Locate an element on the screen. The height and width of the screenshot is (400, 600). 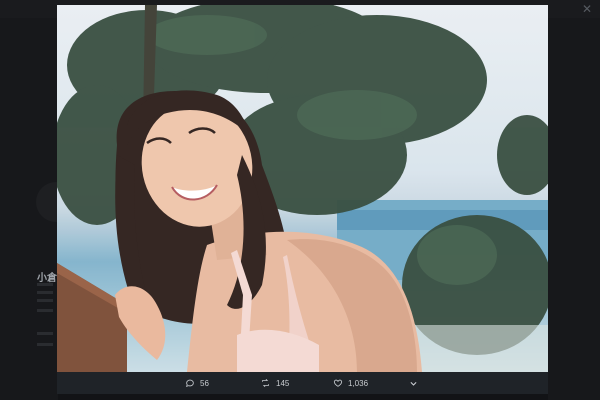
more-options-button is located at coordinates (413, 383).